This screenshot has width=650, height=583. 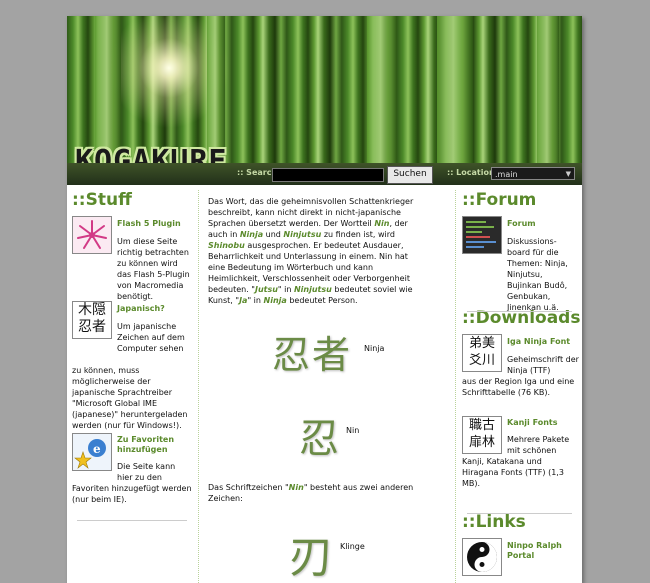 I want to click on kanji-ninja-label: Ninja, so click(x=374, y=348).